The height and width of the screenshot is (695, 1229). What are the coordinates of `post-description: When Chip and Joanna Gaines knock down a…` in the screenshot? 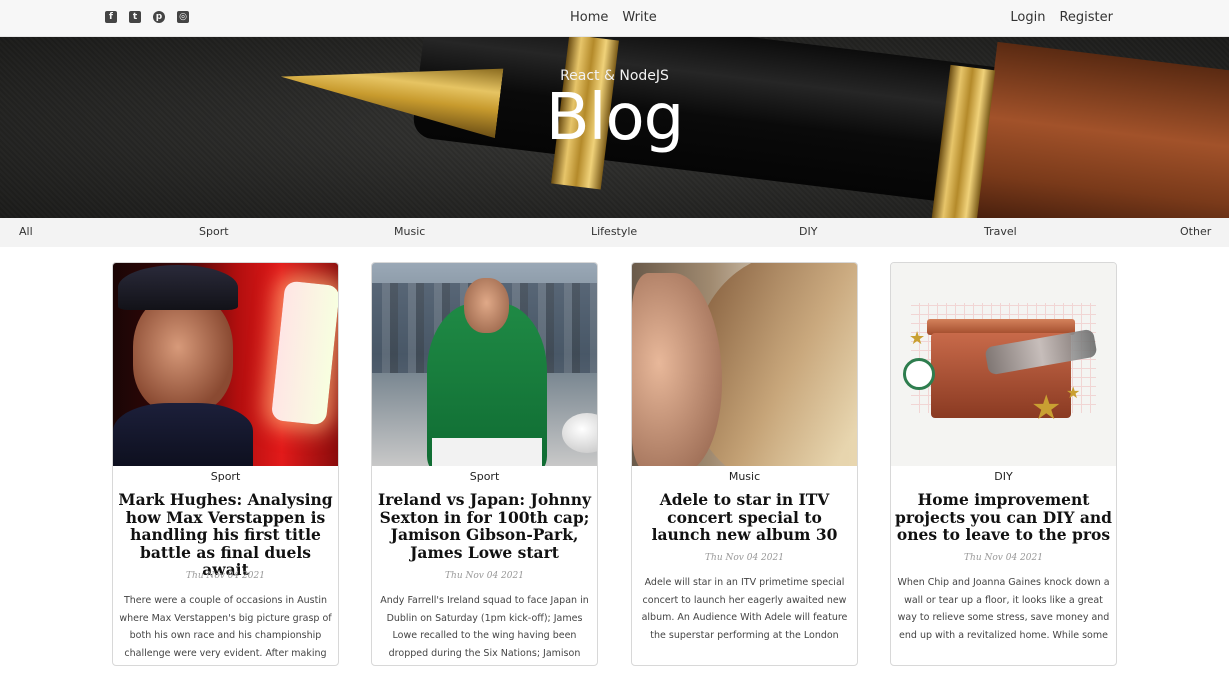 It's located at (1003, 609).